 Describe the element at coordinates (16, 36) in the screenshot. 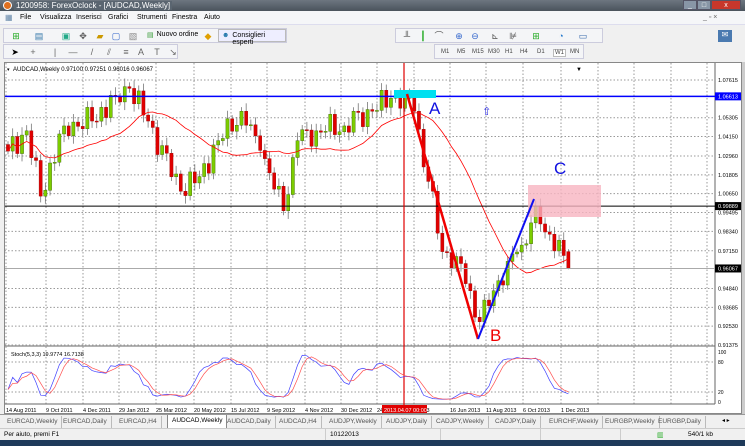

I see `new-chart-icon: ⊞` at that location.